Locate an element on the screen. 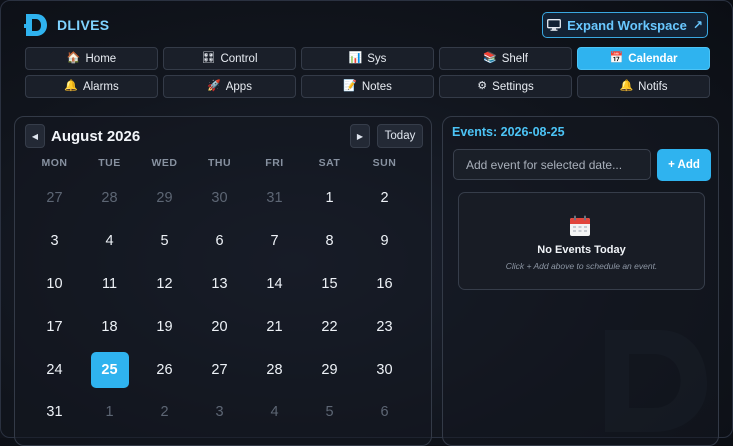  event-input is located at coordinates (552, 164).